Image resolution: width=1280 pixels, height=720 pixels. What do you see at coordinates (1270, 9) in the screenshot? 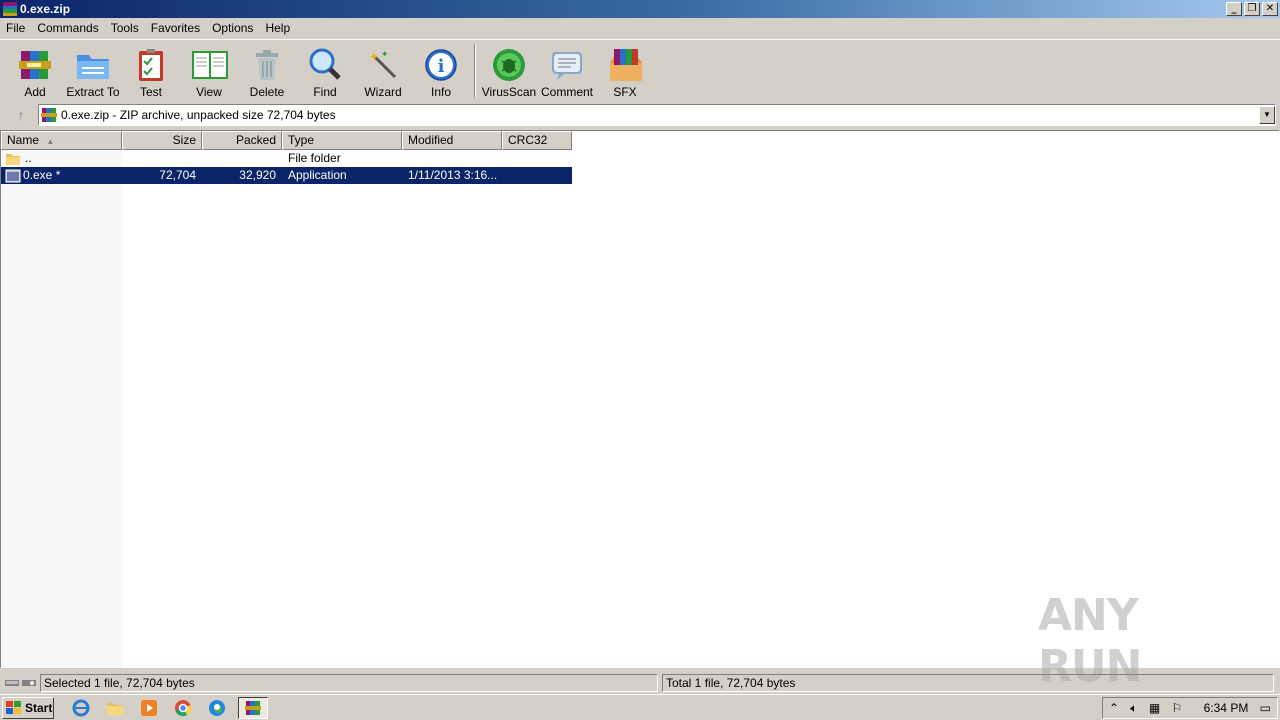
I see `close-button: ✕` at bounding box center [1270, 9].